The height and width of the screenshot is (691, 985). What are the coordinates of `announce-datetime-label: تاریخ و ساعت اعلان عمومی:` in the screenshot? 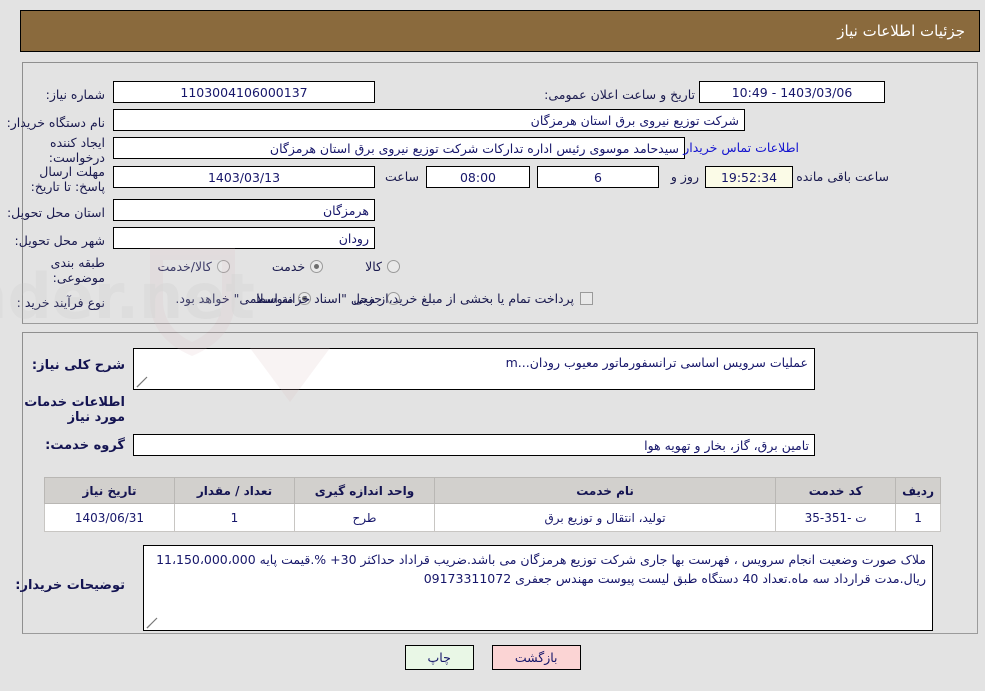 It's located at (619, 94).